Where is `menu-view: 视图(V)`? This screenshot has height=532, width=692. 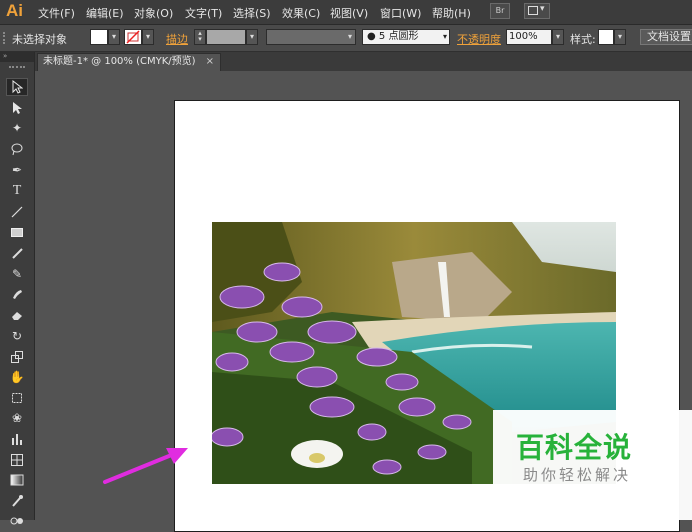
menu-view: 视图(V) is located at coordinates (349, 13).